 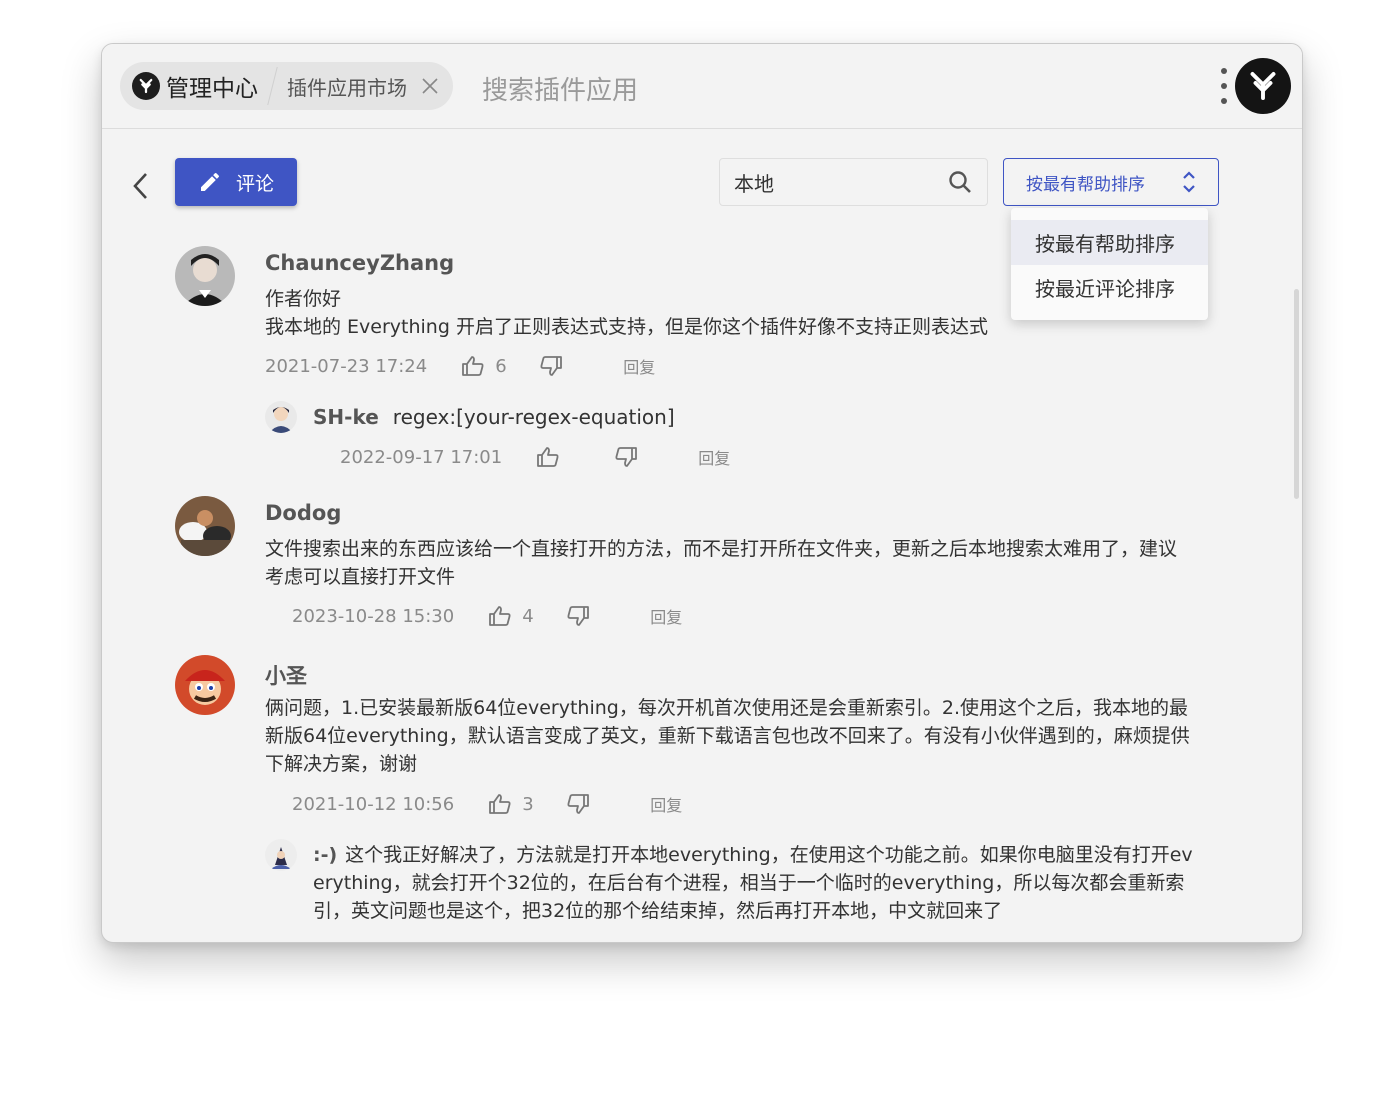 What do you see at coordinates (528, 804) in the screenshot?
I see `like-count: 3` at bounding box center [528, 804].